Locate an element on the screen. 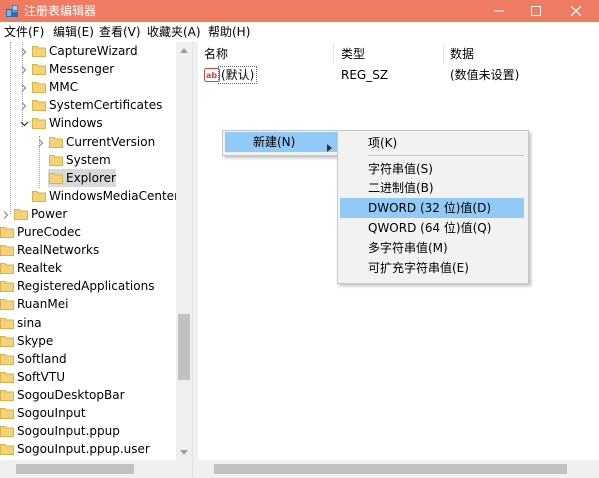 Image resolution: width=599 pixels, height=478 pixels. tree-node-label: Realtek is located at coordinates (39, 268).